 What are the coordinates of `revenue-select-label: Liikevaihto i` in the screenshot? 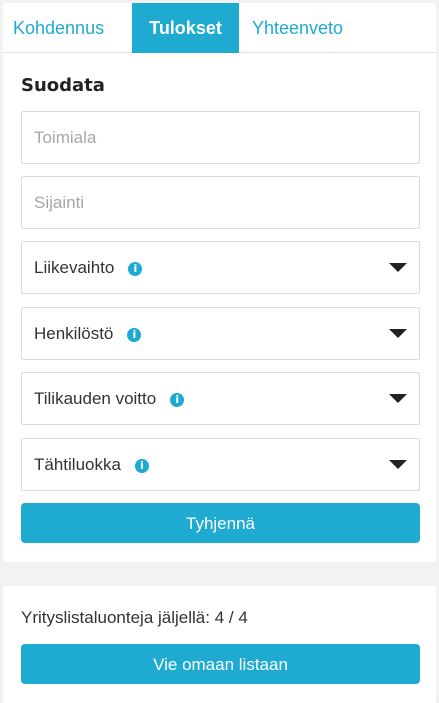 It's located at (88, 267).